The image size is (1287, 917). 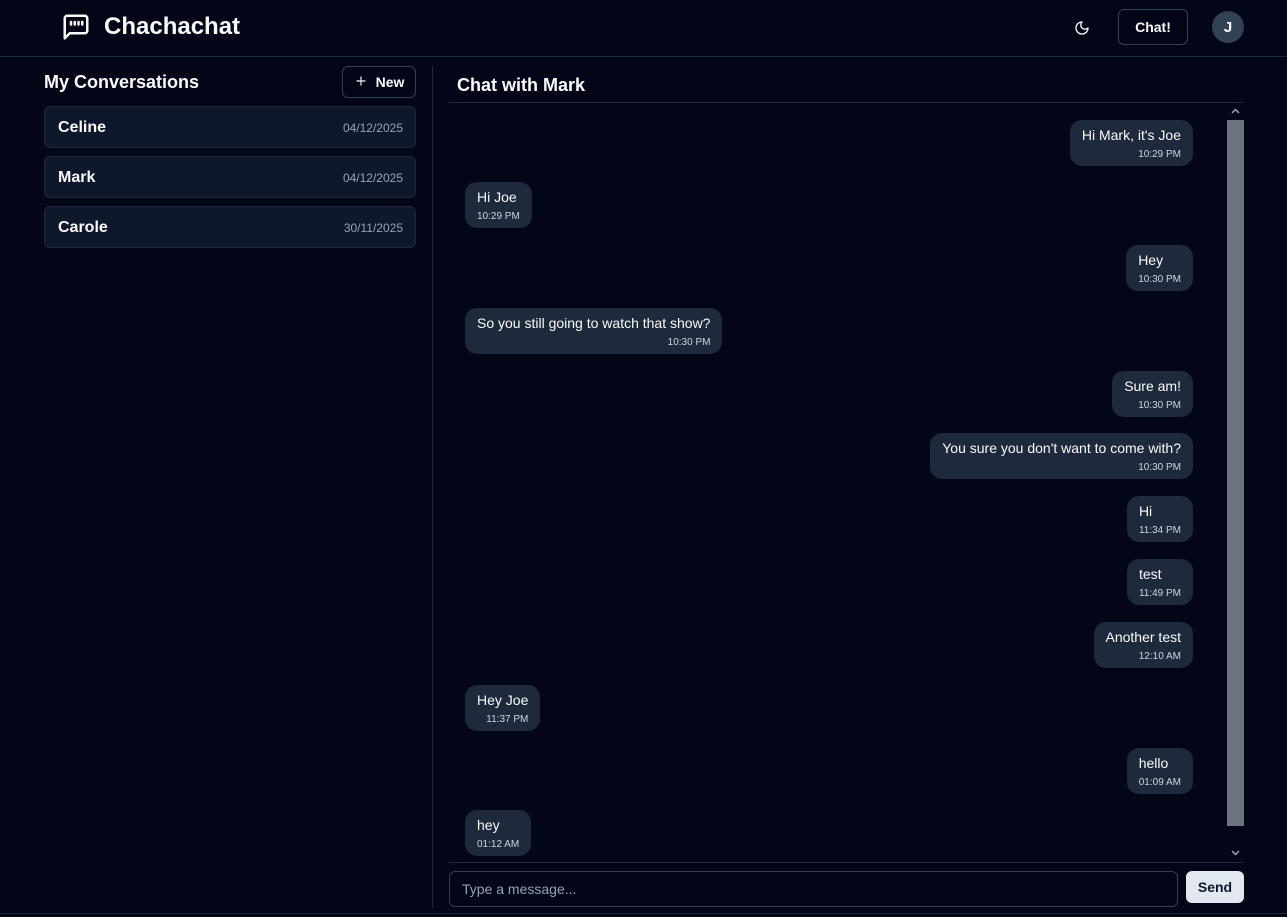 What do you see at coordinates (1082, 28) in the screenshot?
I see `moon-icon` at bounding box center [1082, 28].